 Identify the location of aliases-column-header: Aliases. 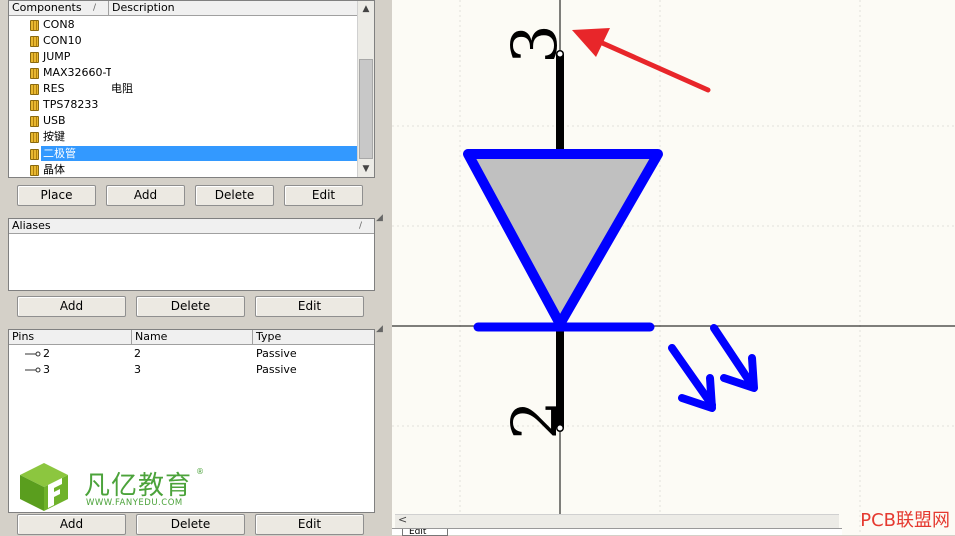
(191, 226).